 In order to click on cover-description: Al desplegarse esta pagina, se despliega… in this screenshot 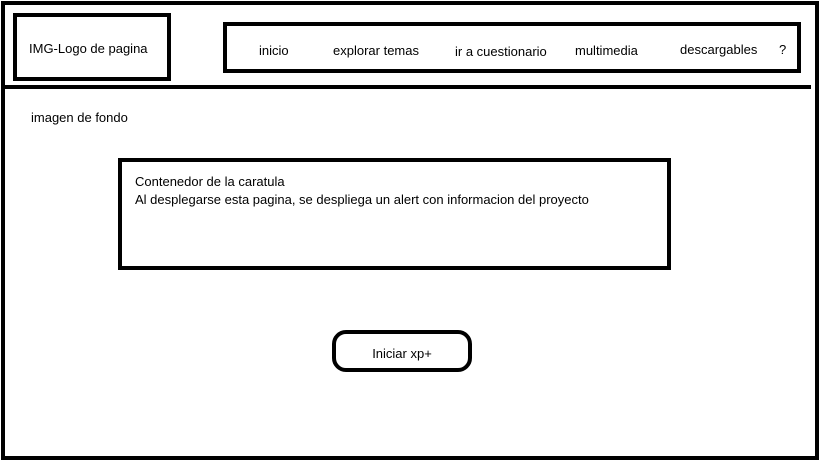, I will do `click(362, 199)`.